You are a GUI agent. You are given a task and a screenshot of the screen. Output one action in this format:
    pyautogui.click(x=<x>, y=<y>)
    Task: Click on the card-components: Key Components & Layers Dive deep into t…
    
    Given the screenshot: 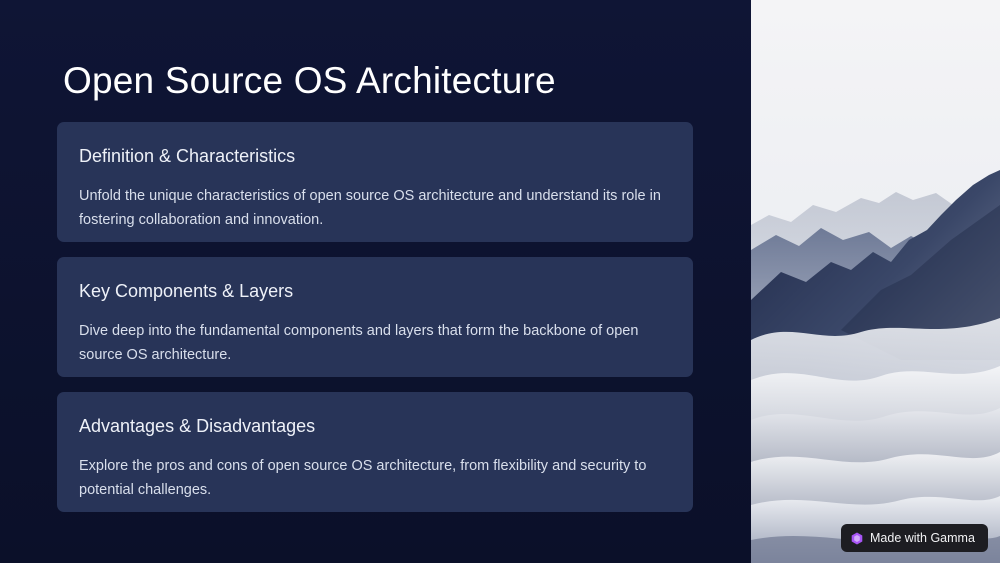 What is the action you would take?
    pyautogui.click(x=375, y=317)
    